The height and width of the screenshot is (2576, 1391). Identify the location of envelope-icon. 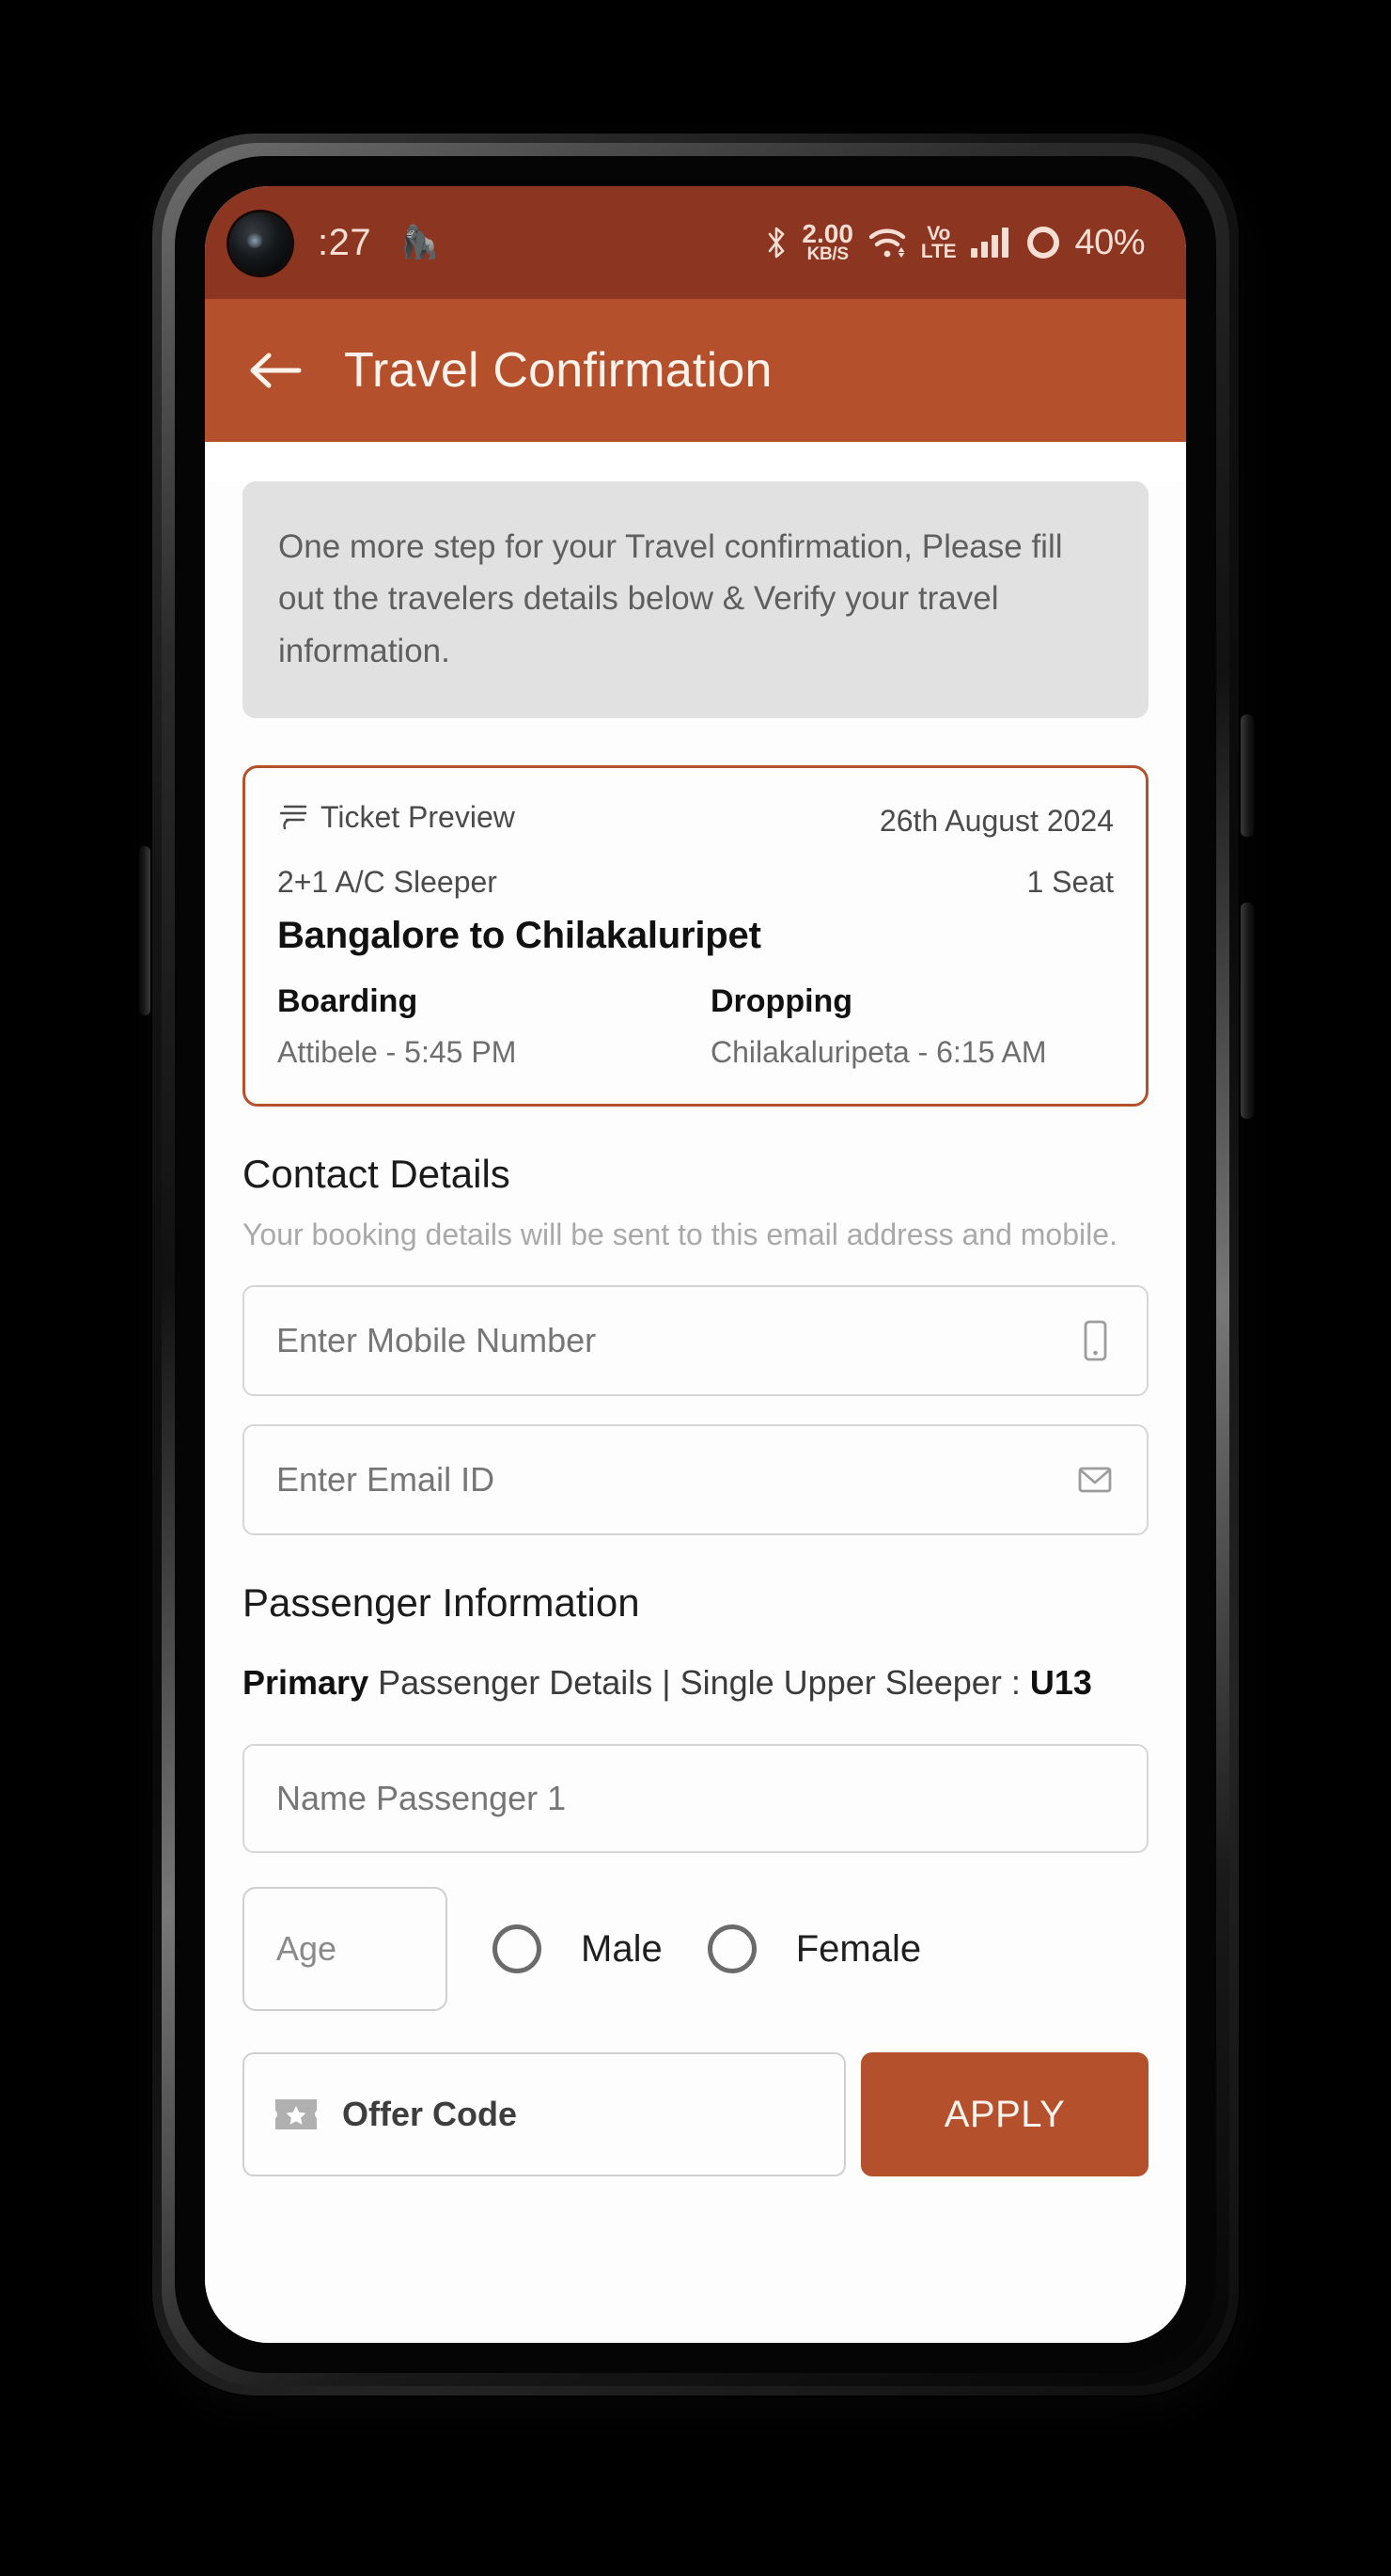
(1095, 1480).